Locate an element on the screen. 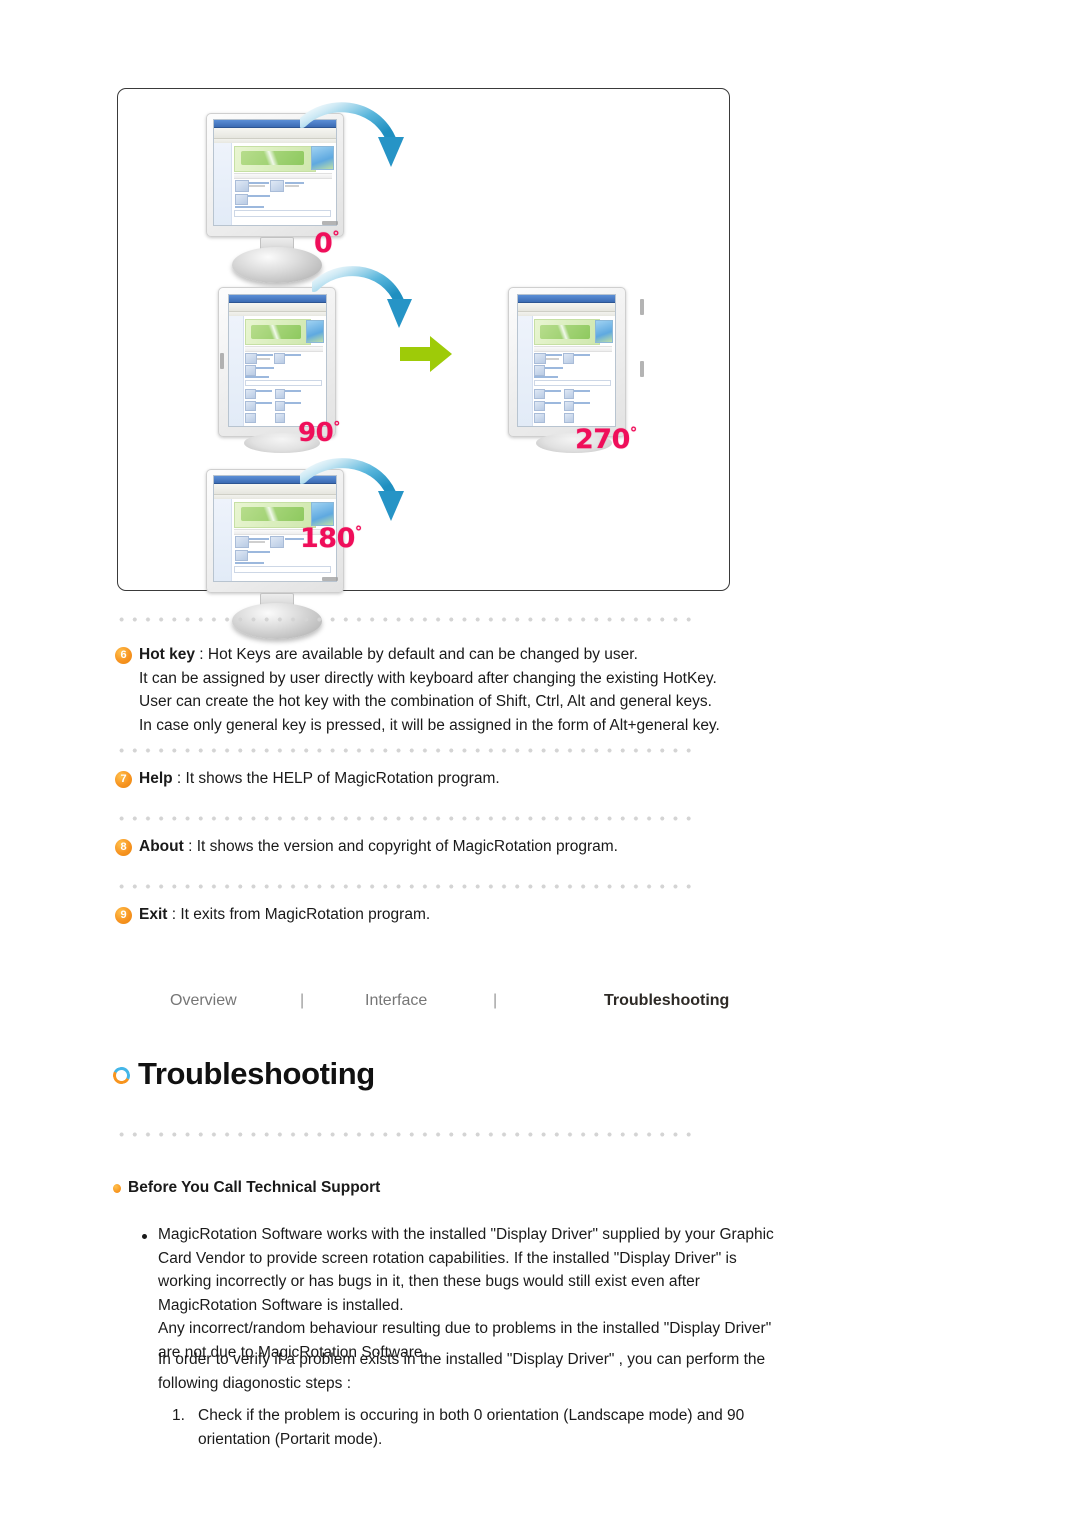  paragraph-line: orientation (Portarit mode). is located at coordinates (290, 1439).